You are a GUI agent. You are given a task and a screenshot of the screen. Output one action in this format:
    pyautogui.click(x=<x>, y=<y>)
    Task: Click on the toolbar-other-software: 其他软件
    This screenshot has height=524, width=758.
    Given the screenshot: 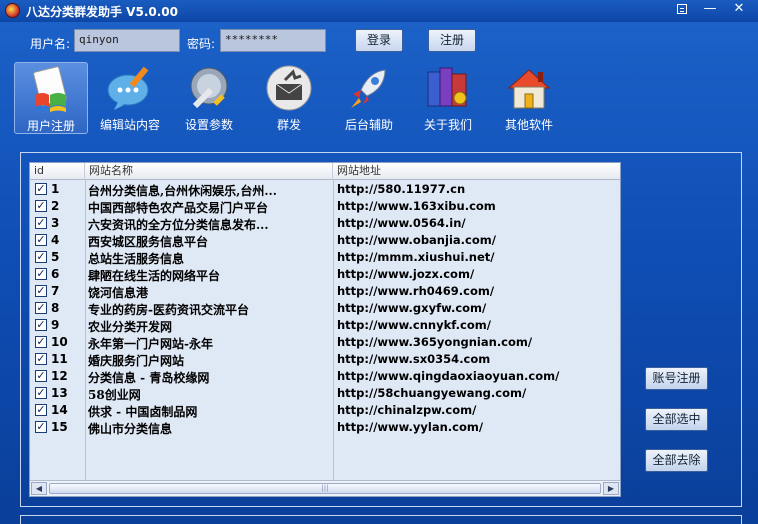 What is the action you would take?
    pyautogui.click(x=529, y=98)
    